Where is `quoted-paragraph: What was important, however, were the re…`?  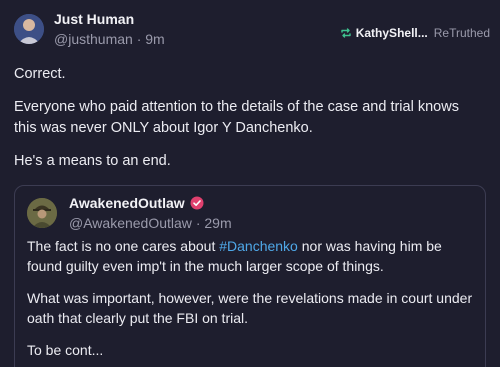
quoted-paragraph: What was important, however, were the re… is located at coordinates (250, 308).